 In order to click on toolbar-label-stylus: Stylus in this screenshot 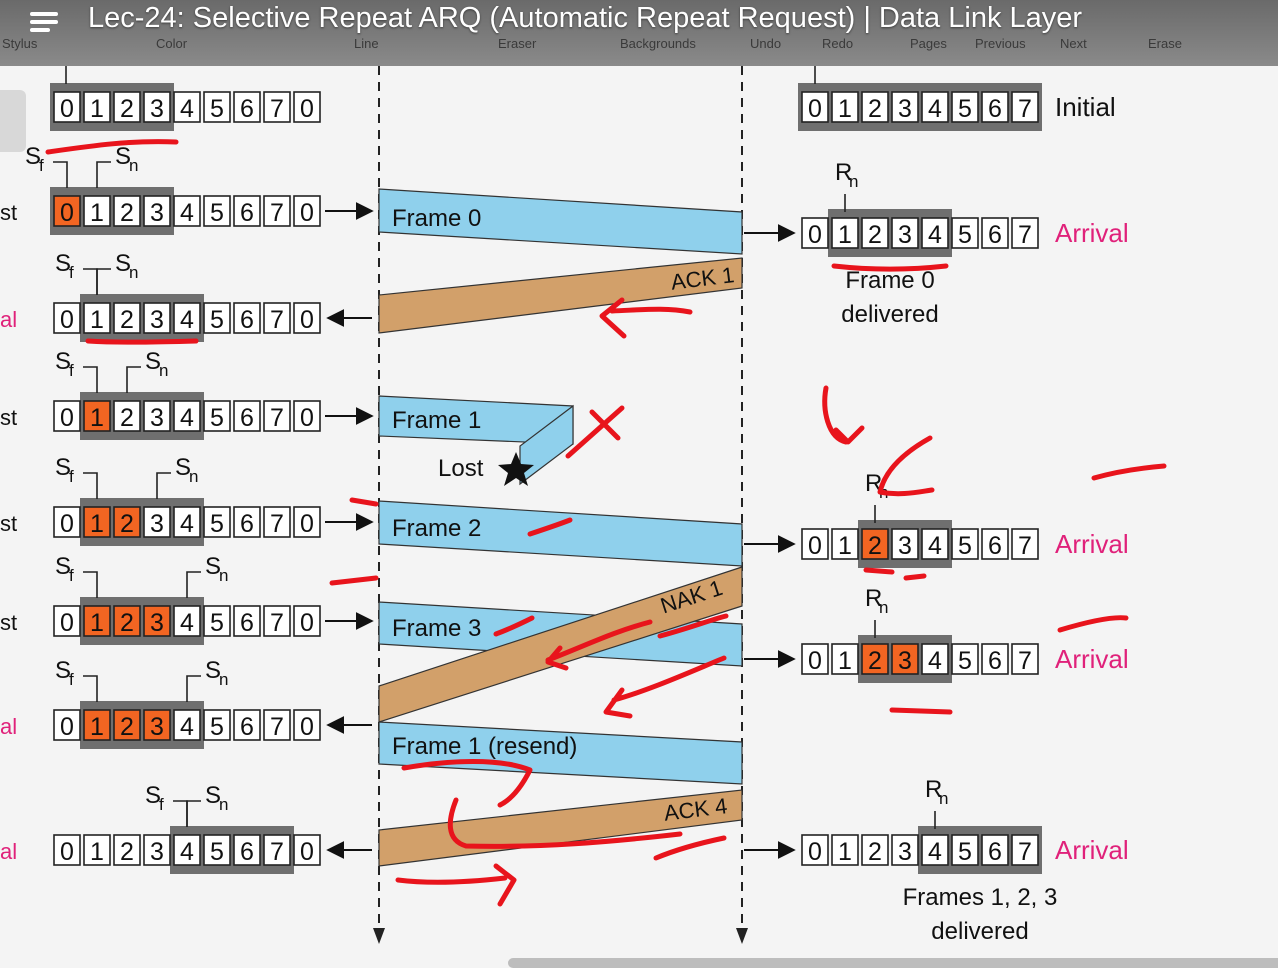, I will do `click(19, 43)`.